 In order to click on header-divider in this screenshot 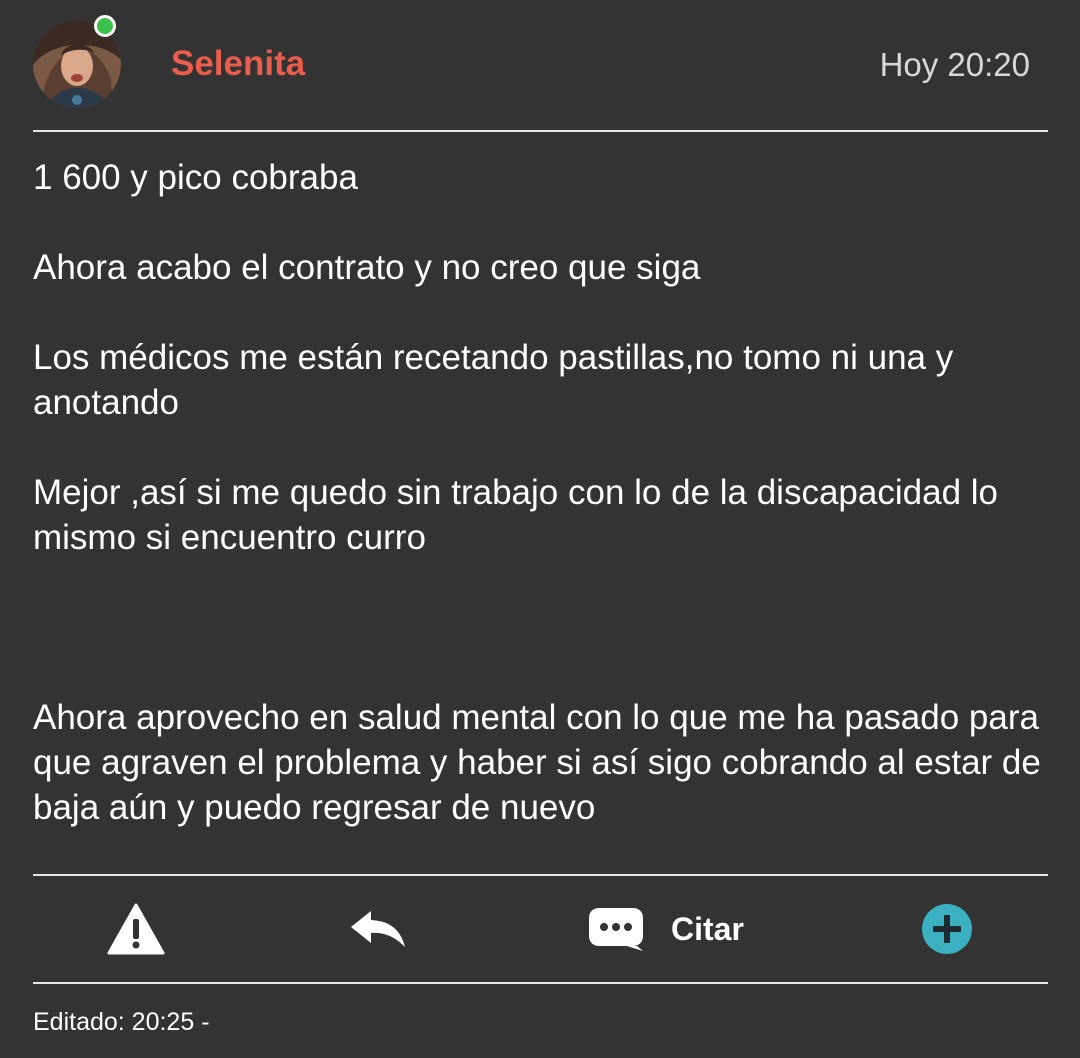, I will do `click(540, 131)`.